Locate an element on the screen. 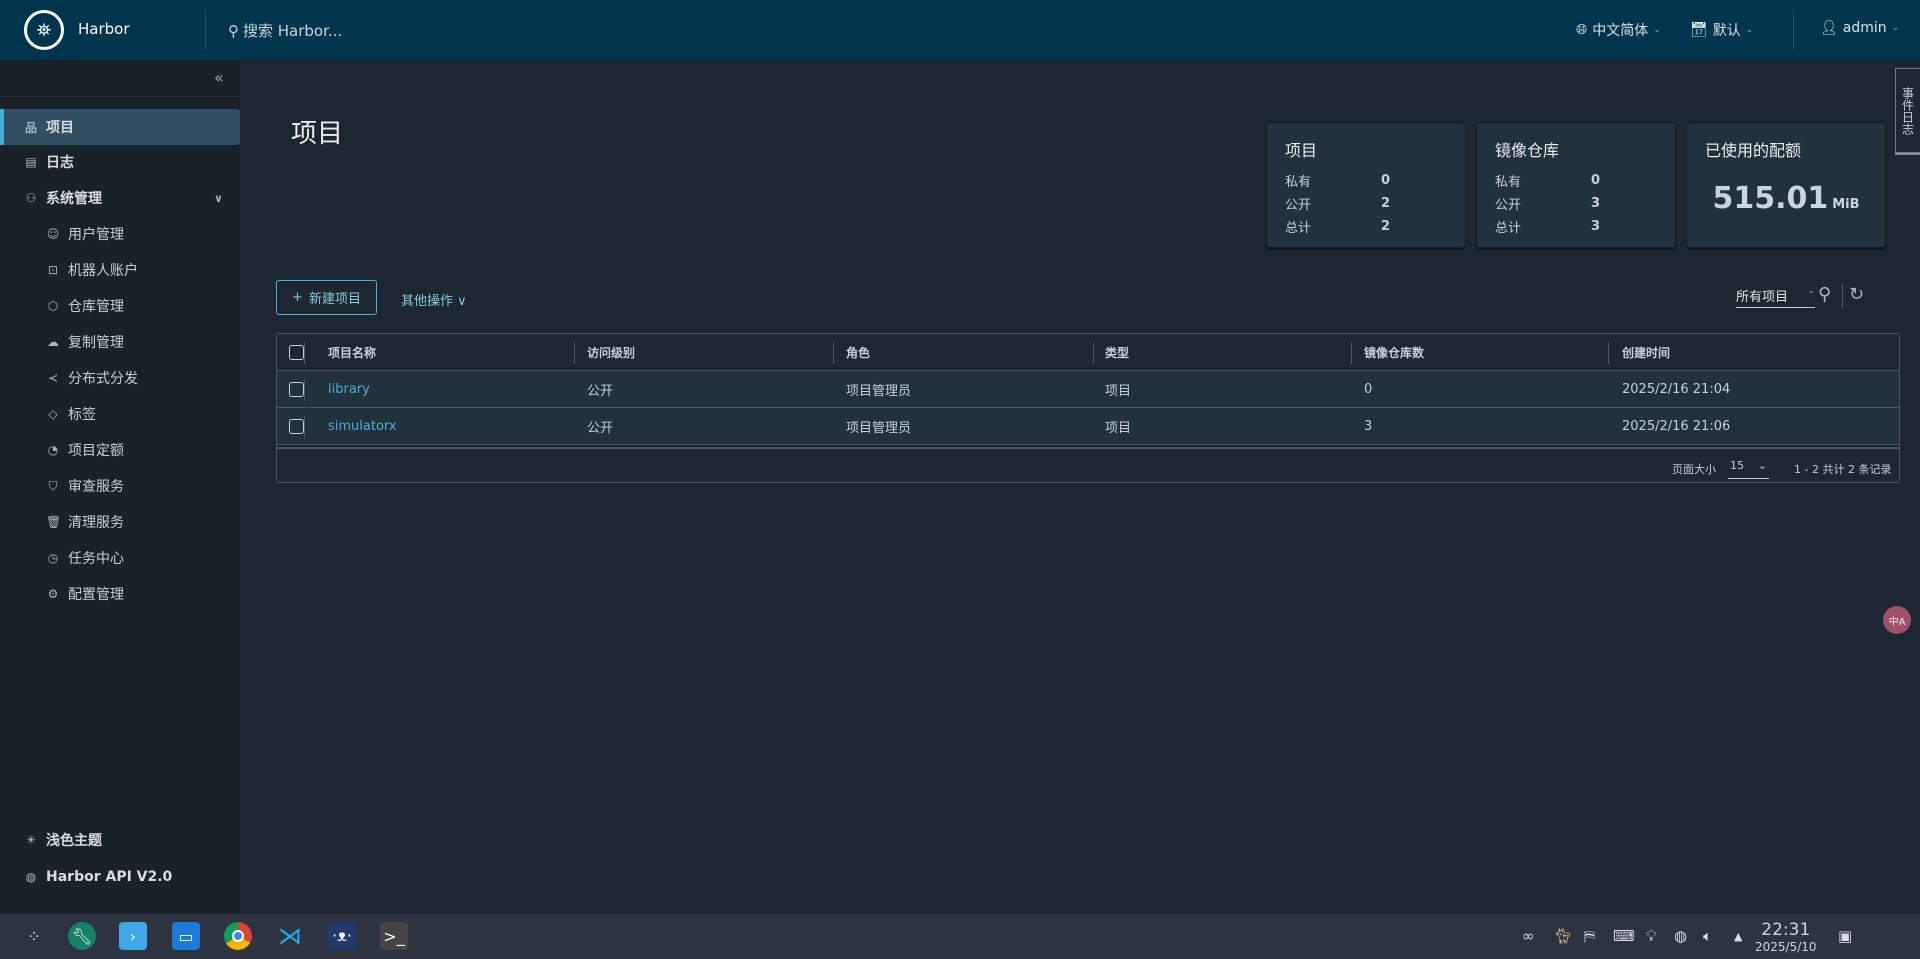 The width and height of the screenshot is (1920, 959). globe-tray-icon: ◍ is located at coordinates (1680, 936).